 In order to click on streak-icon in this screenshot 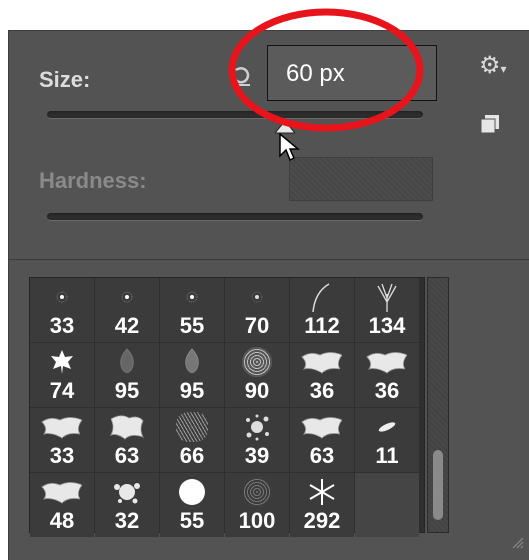, I will do `click(387, 427)`.